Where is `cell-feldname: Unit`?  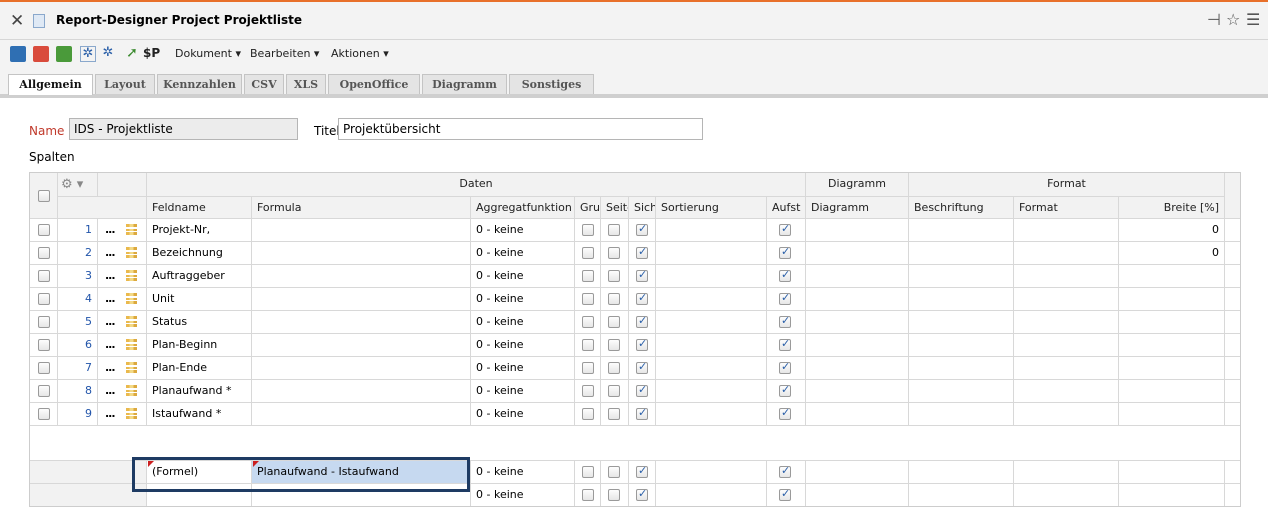
cell-feldname: Unit is located at coordinates (199, 299).